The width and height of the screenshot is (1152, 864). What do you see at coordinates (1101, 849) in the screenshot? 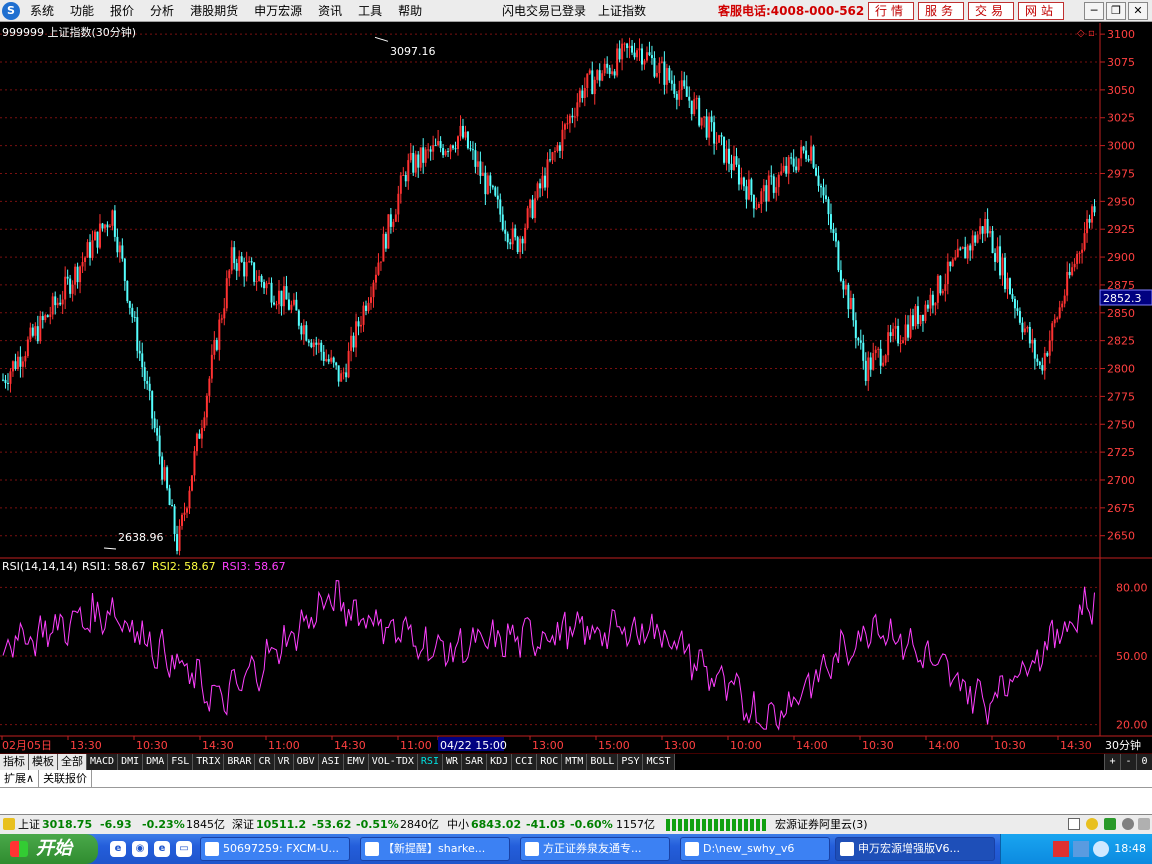
I see `shield-icon` at bounding box center [1101, 849].